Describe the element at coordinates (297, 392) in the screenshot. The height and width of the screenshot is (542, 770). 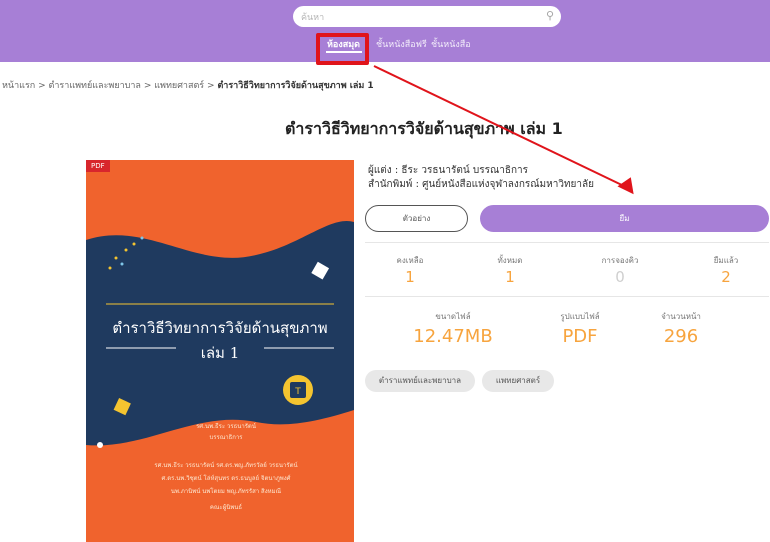
I see `svg-text: T` at that location.